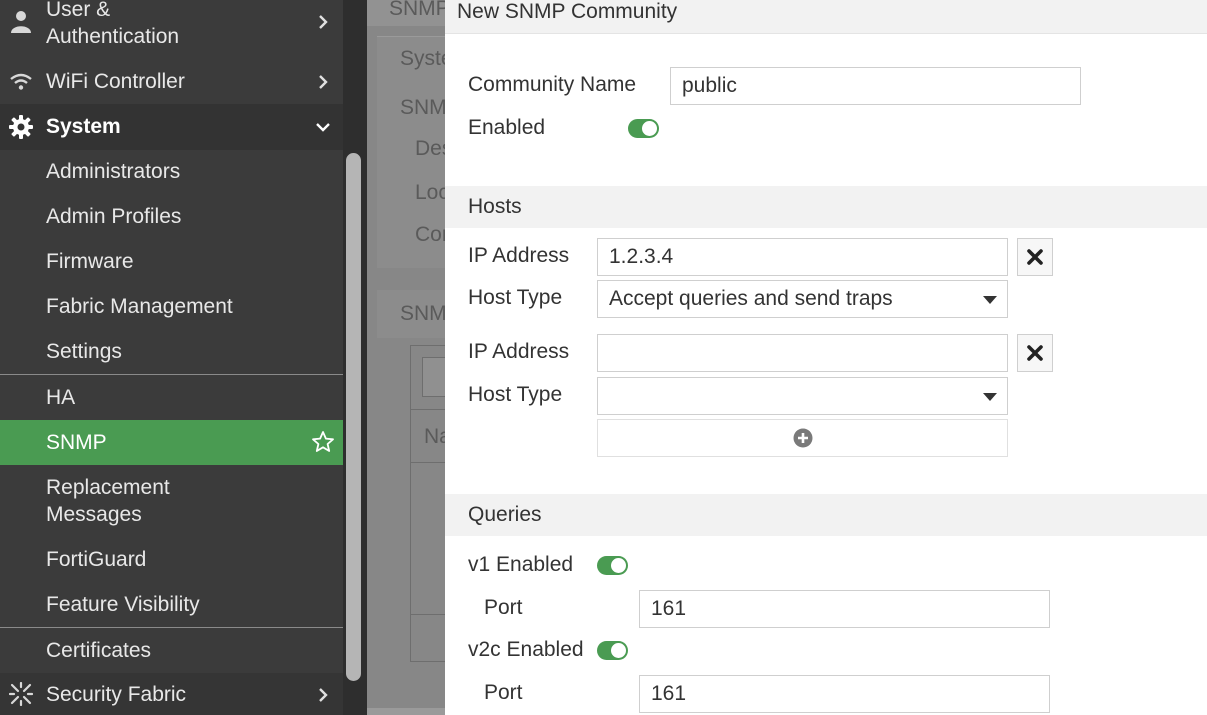 This screenshot has height=715, width=1207. What do you see at coordinates (171, 650) in the screenshot?
I see `sidebar-item-certificates: Certificates` at bounding box center [171, 650].